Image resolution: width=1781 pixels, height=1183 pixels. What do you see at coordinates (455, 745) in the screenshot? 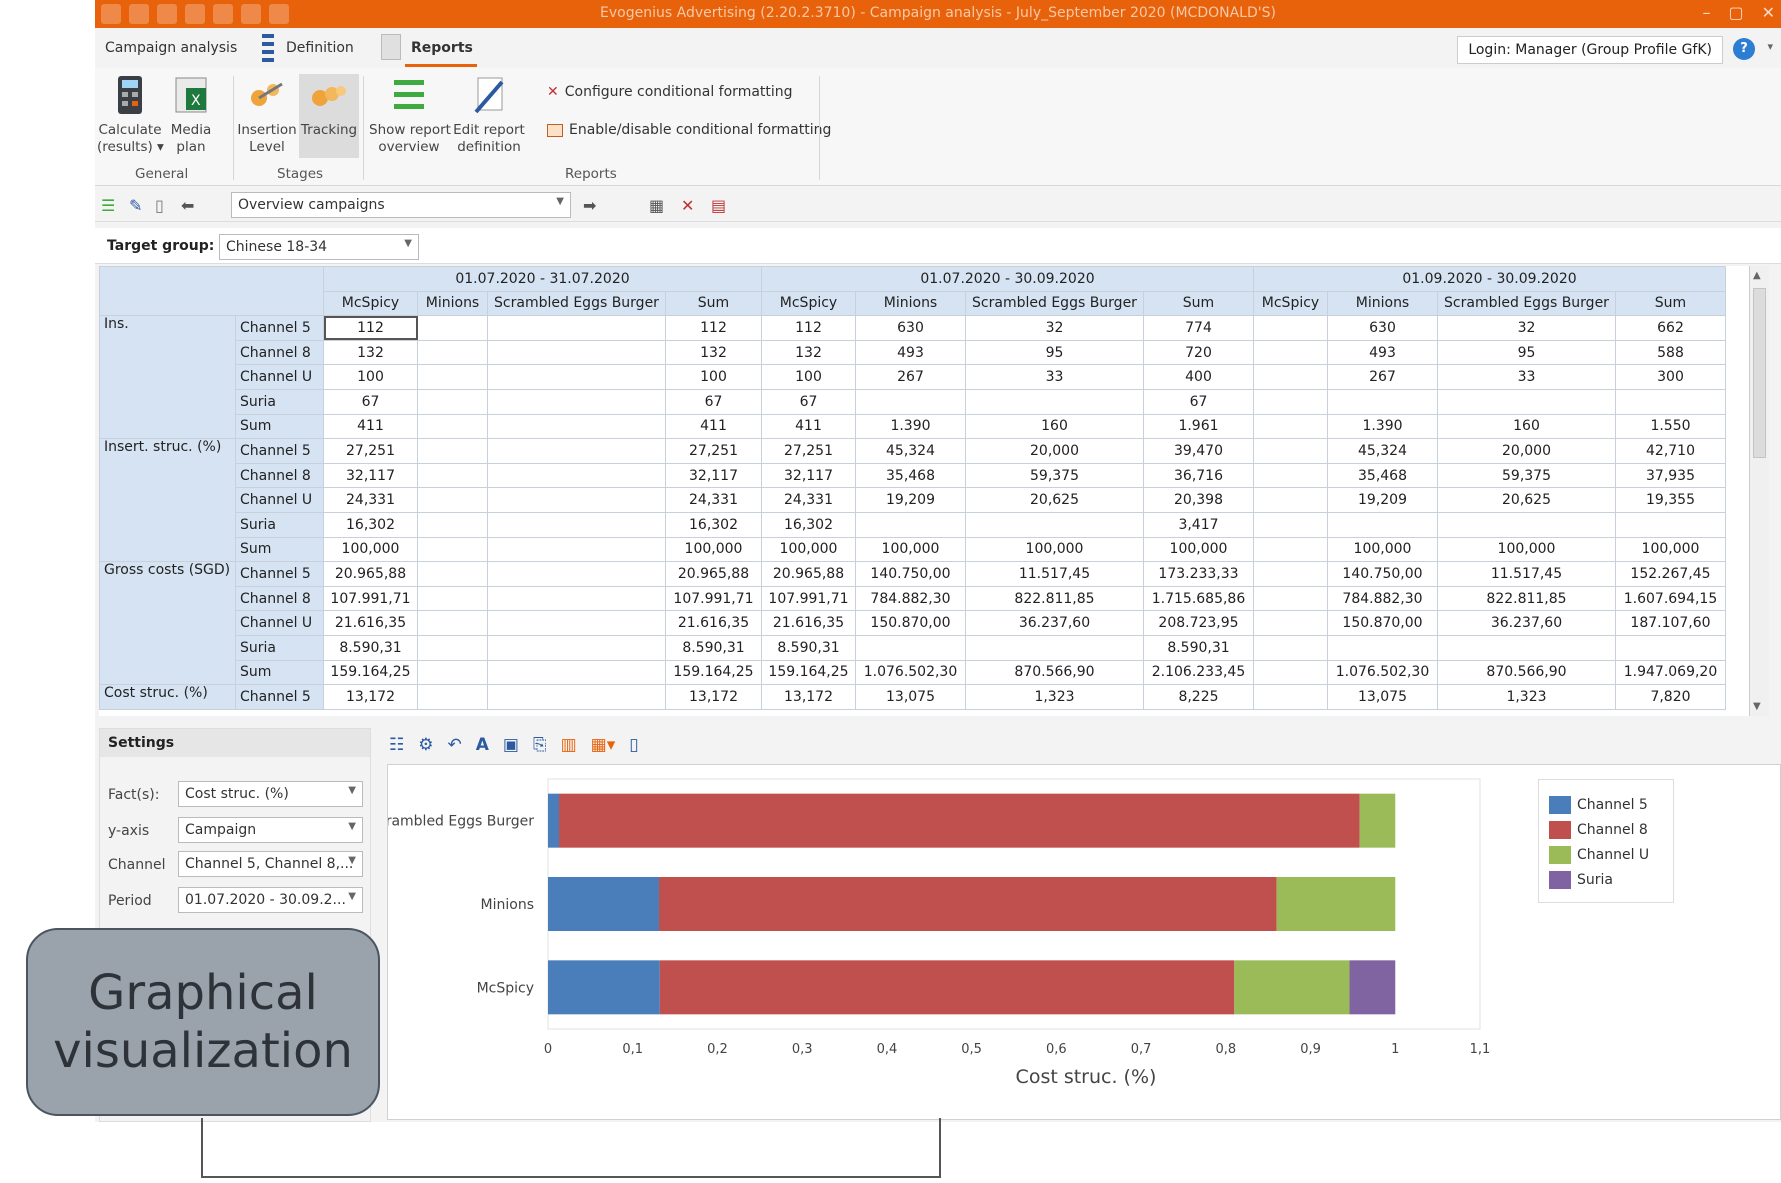
I see `undo-icon: ↶` at bounding box center [455, 745].